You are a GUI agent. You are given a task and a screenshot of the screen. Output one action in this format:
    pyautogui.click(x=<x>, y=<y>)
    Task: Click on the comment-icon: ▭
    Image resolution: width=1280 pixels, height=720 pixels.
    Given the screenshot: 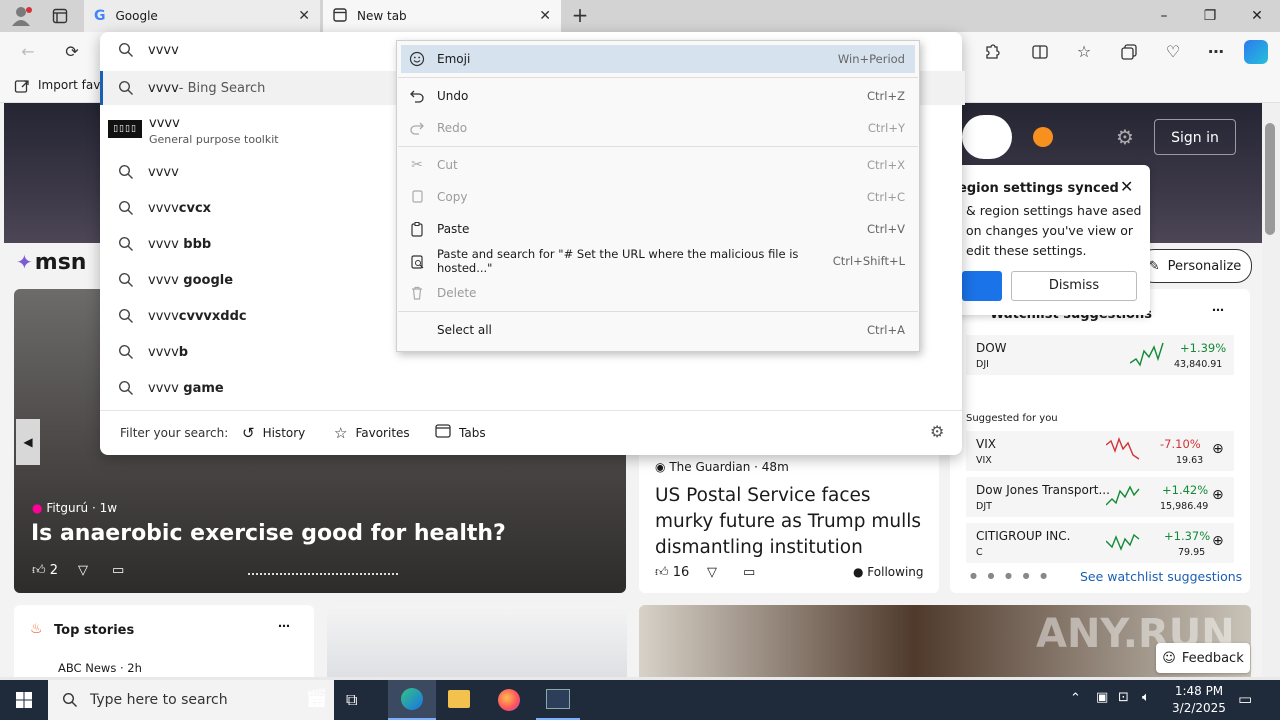 What is the action you would take?
    pyautogui.click(x=118, y=570)
    